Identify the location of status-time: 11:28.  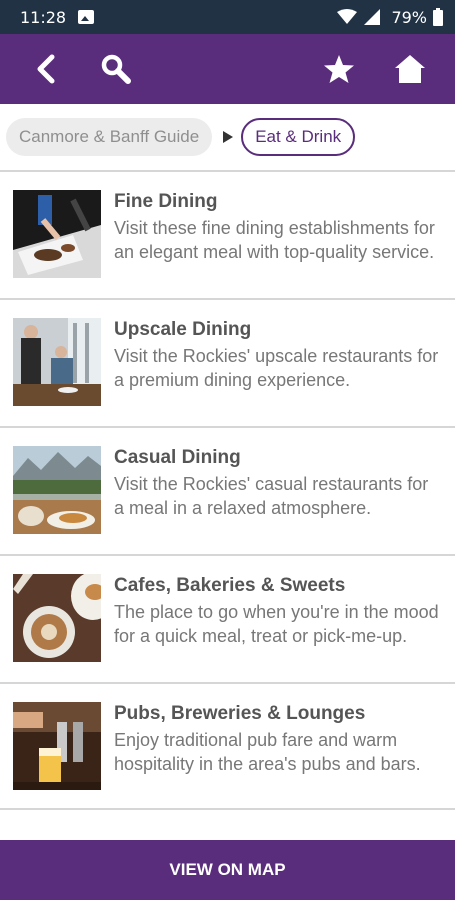
(43, 17).